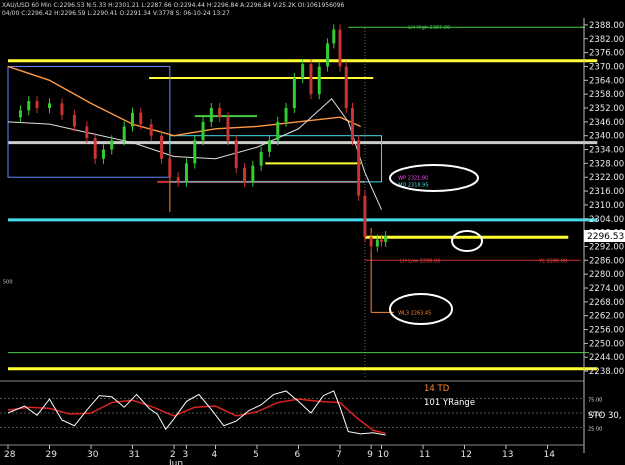 The image size is (625, 465). What do you see at coordinates (298, 455) in the screenshot?
I see `time-tick-label: 6` at bounding box center [298, 455].